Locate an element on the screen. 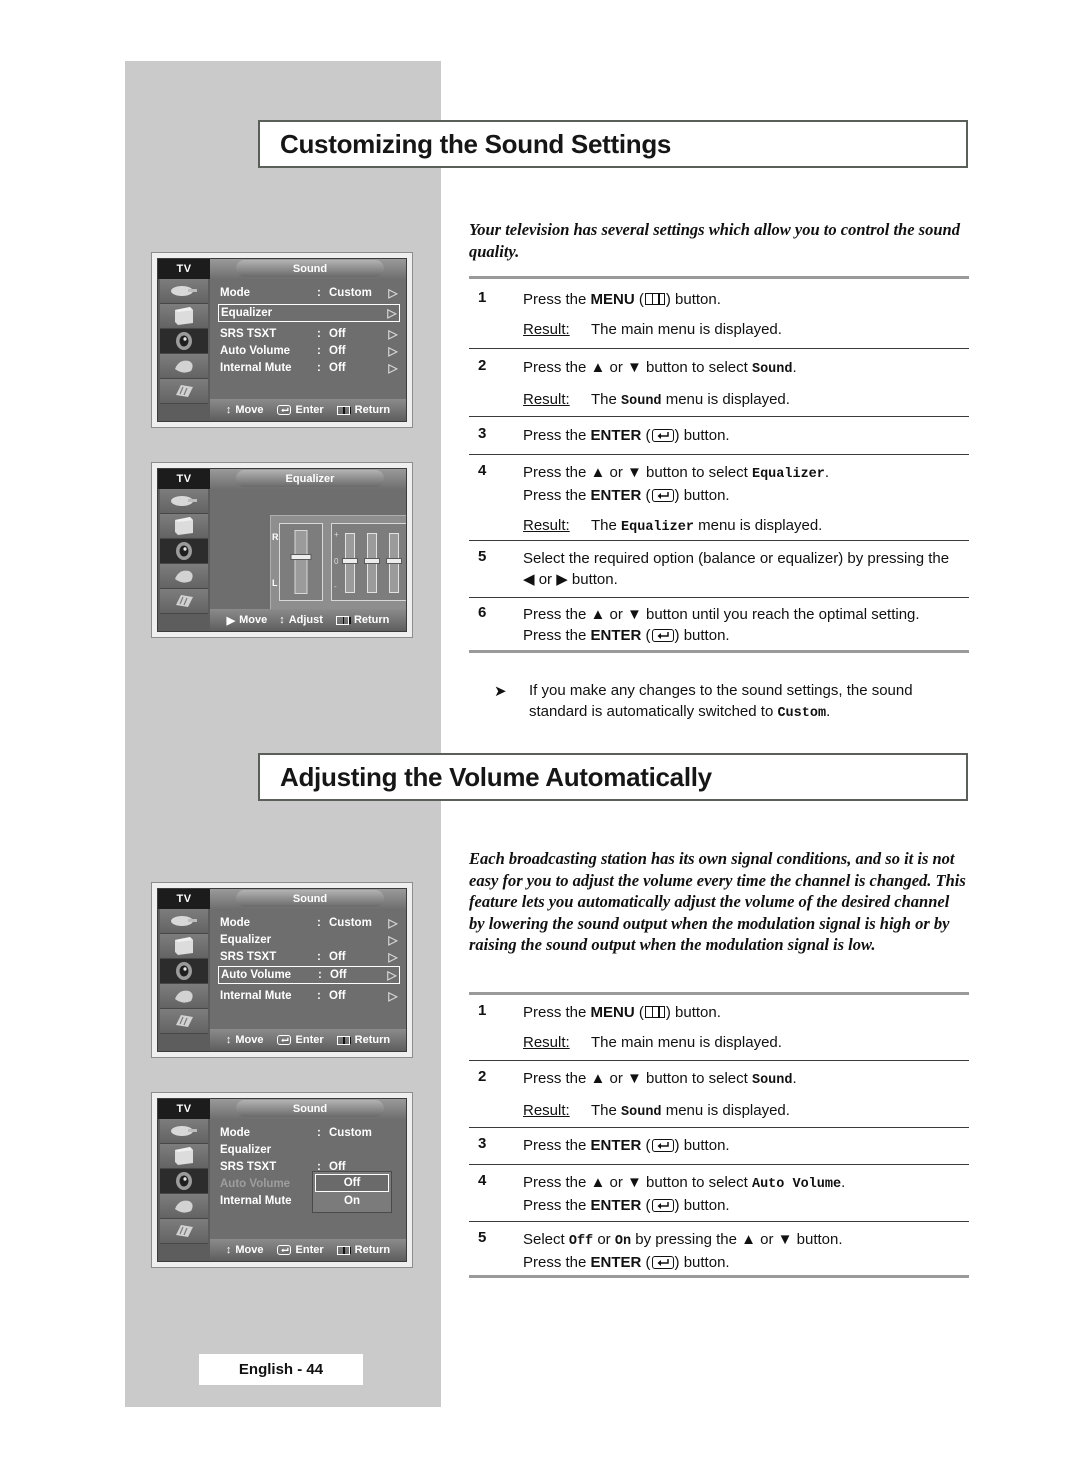 Image resolution: width=1080 pixels, height=1473 pixels. hint-adjust: ↕ Adjust is located at coordinates (301, 620).